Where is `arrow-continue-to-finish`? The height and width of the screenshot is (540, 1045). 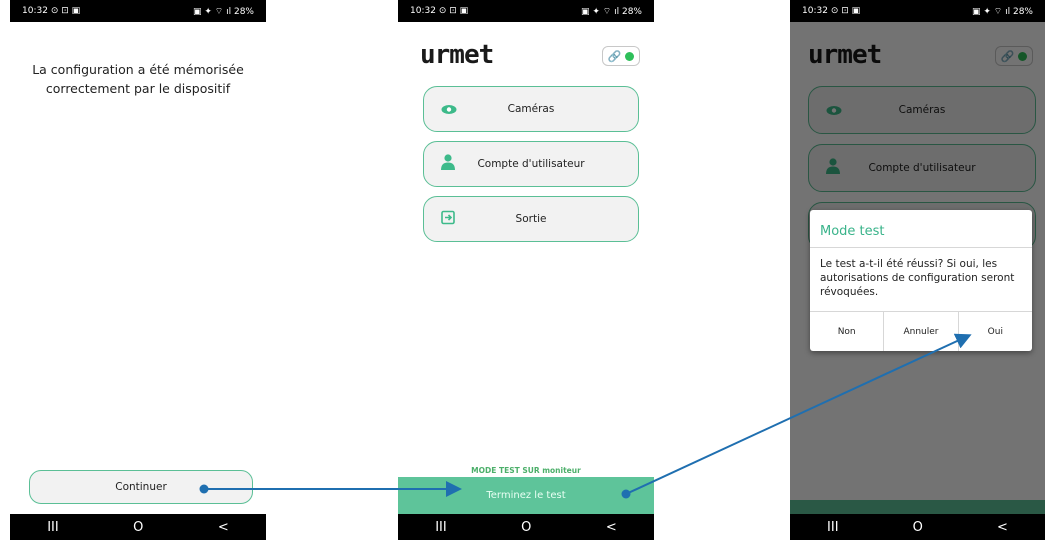 arrow-continue-to-finish is located at coordinates (330, 489).